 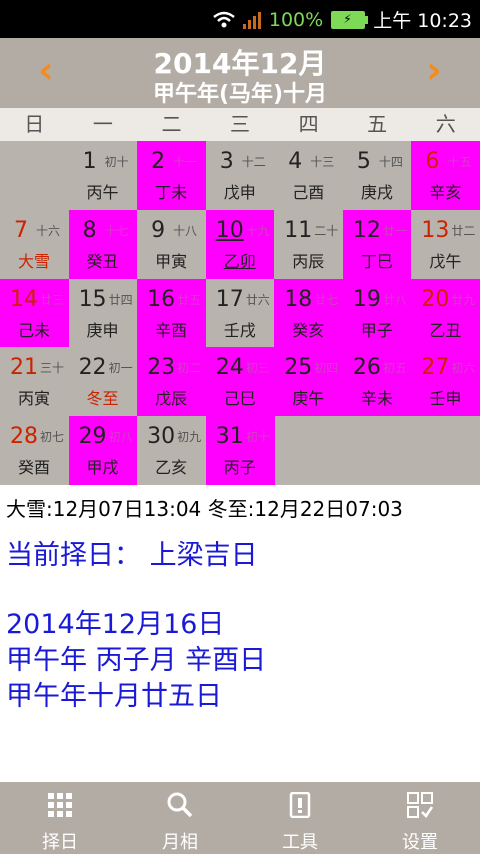 What do you see at coordinates (376, 399) in the screenshot?
I see `ganzhi-label: 辛未` at bounding box center [376, 399].